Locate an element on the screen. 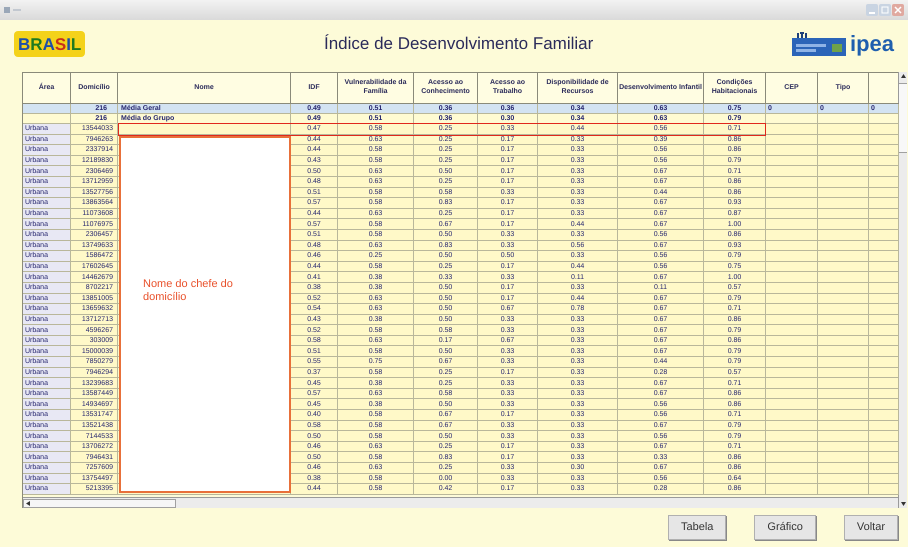  brasil-logo: BRASIL is located at coordinates (50, 44).